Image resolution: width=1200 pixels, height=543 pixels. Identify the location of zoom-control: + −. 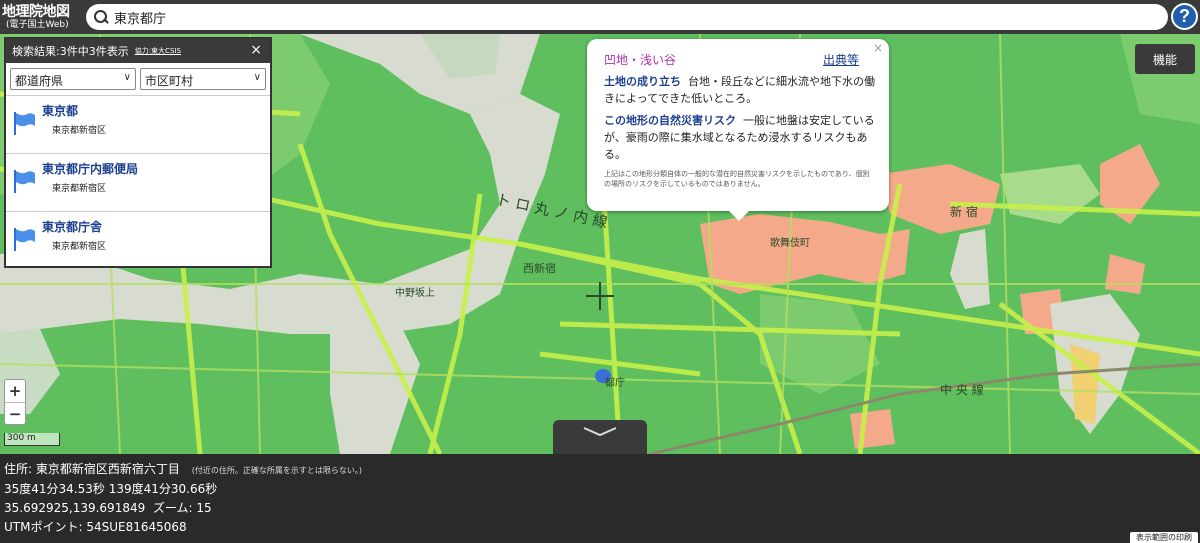
(15, 402).